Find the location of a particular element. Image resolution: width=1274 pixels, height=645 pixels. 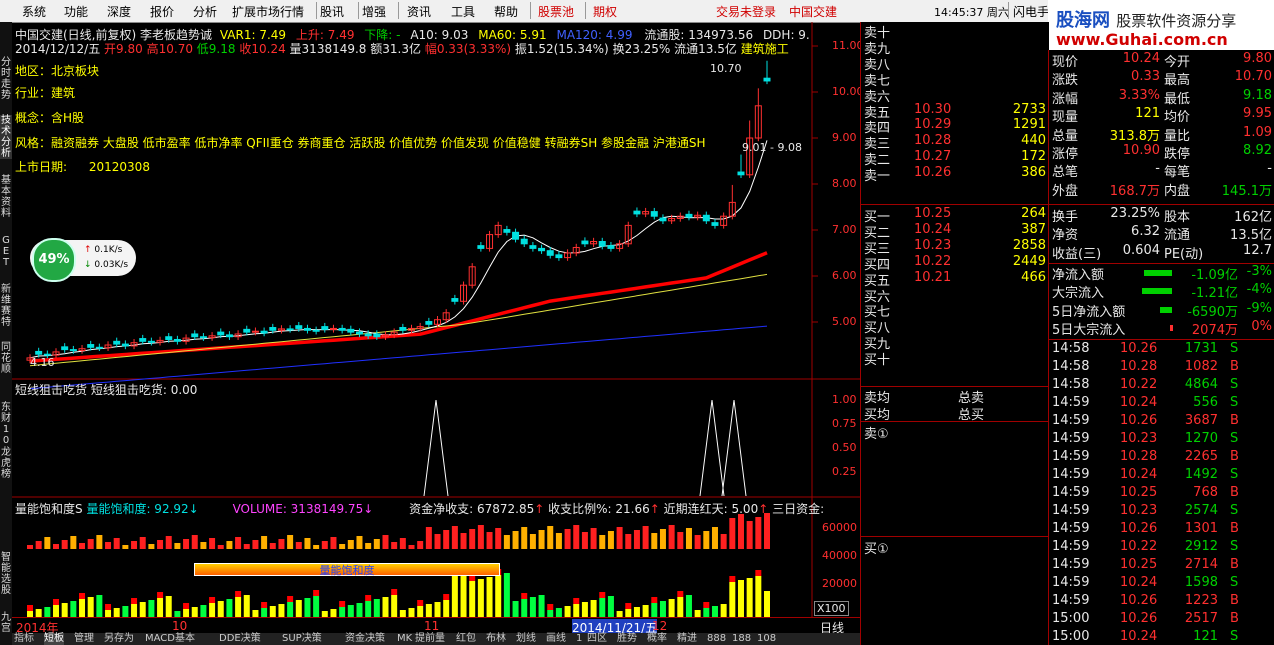

buy-queue-label: 买① is located at coordinates (876, 549).